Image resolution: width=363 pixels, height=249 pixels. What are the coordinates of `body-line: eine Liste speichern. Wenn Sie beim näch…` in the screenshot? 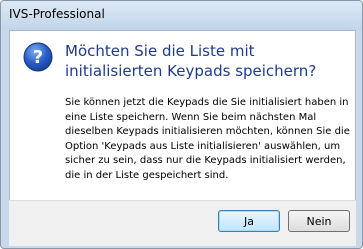 It's located at (191, 117).